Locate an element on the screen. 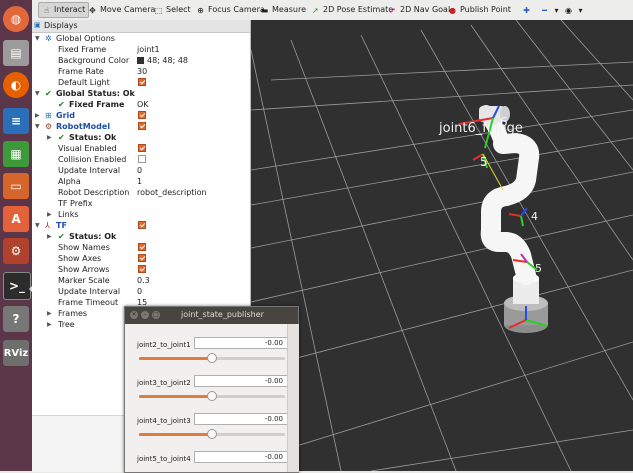 This screenshot has width=633, height=473. jsp-title-text: joint_state_publisher is located at coordinates (222, 314).